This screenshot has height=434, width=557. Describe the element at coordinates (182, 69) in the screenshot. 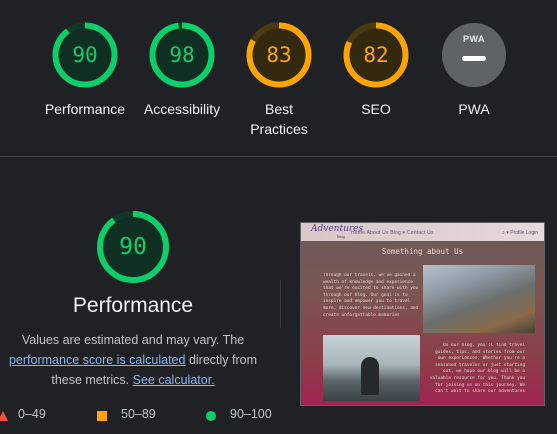

I see `gauge-accessibility: 98 Accessibility` at that location.